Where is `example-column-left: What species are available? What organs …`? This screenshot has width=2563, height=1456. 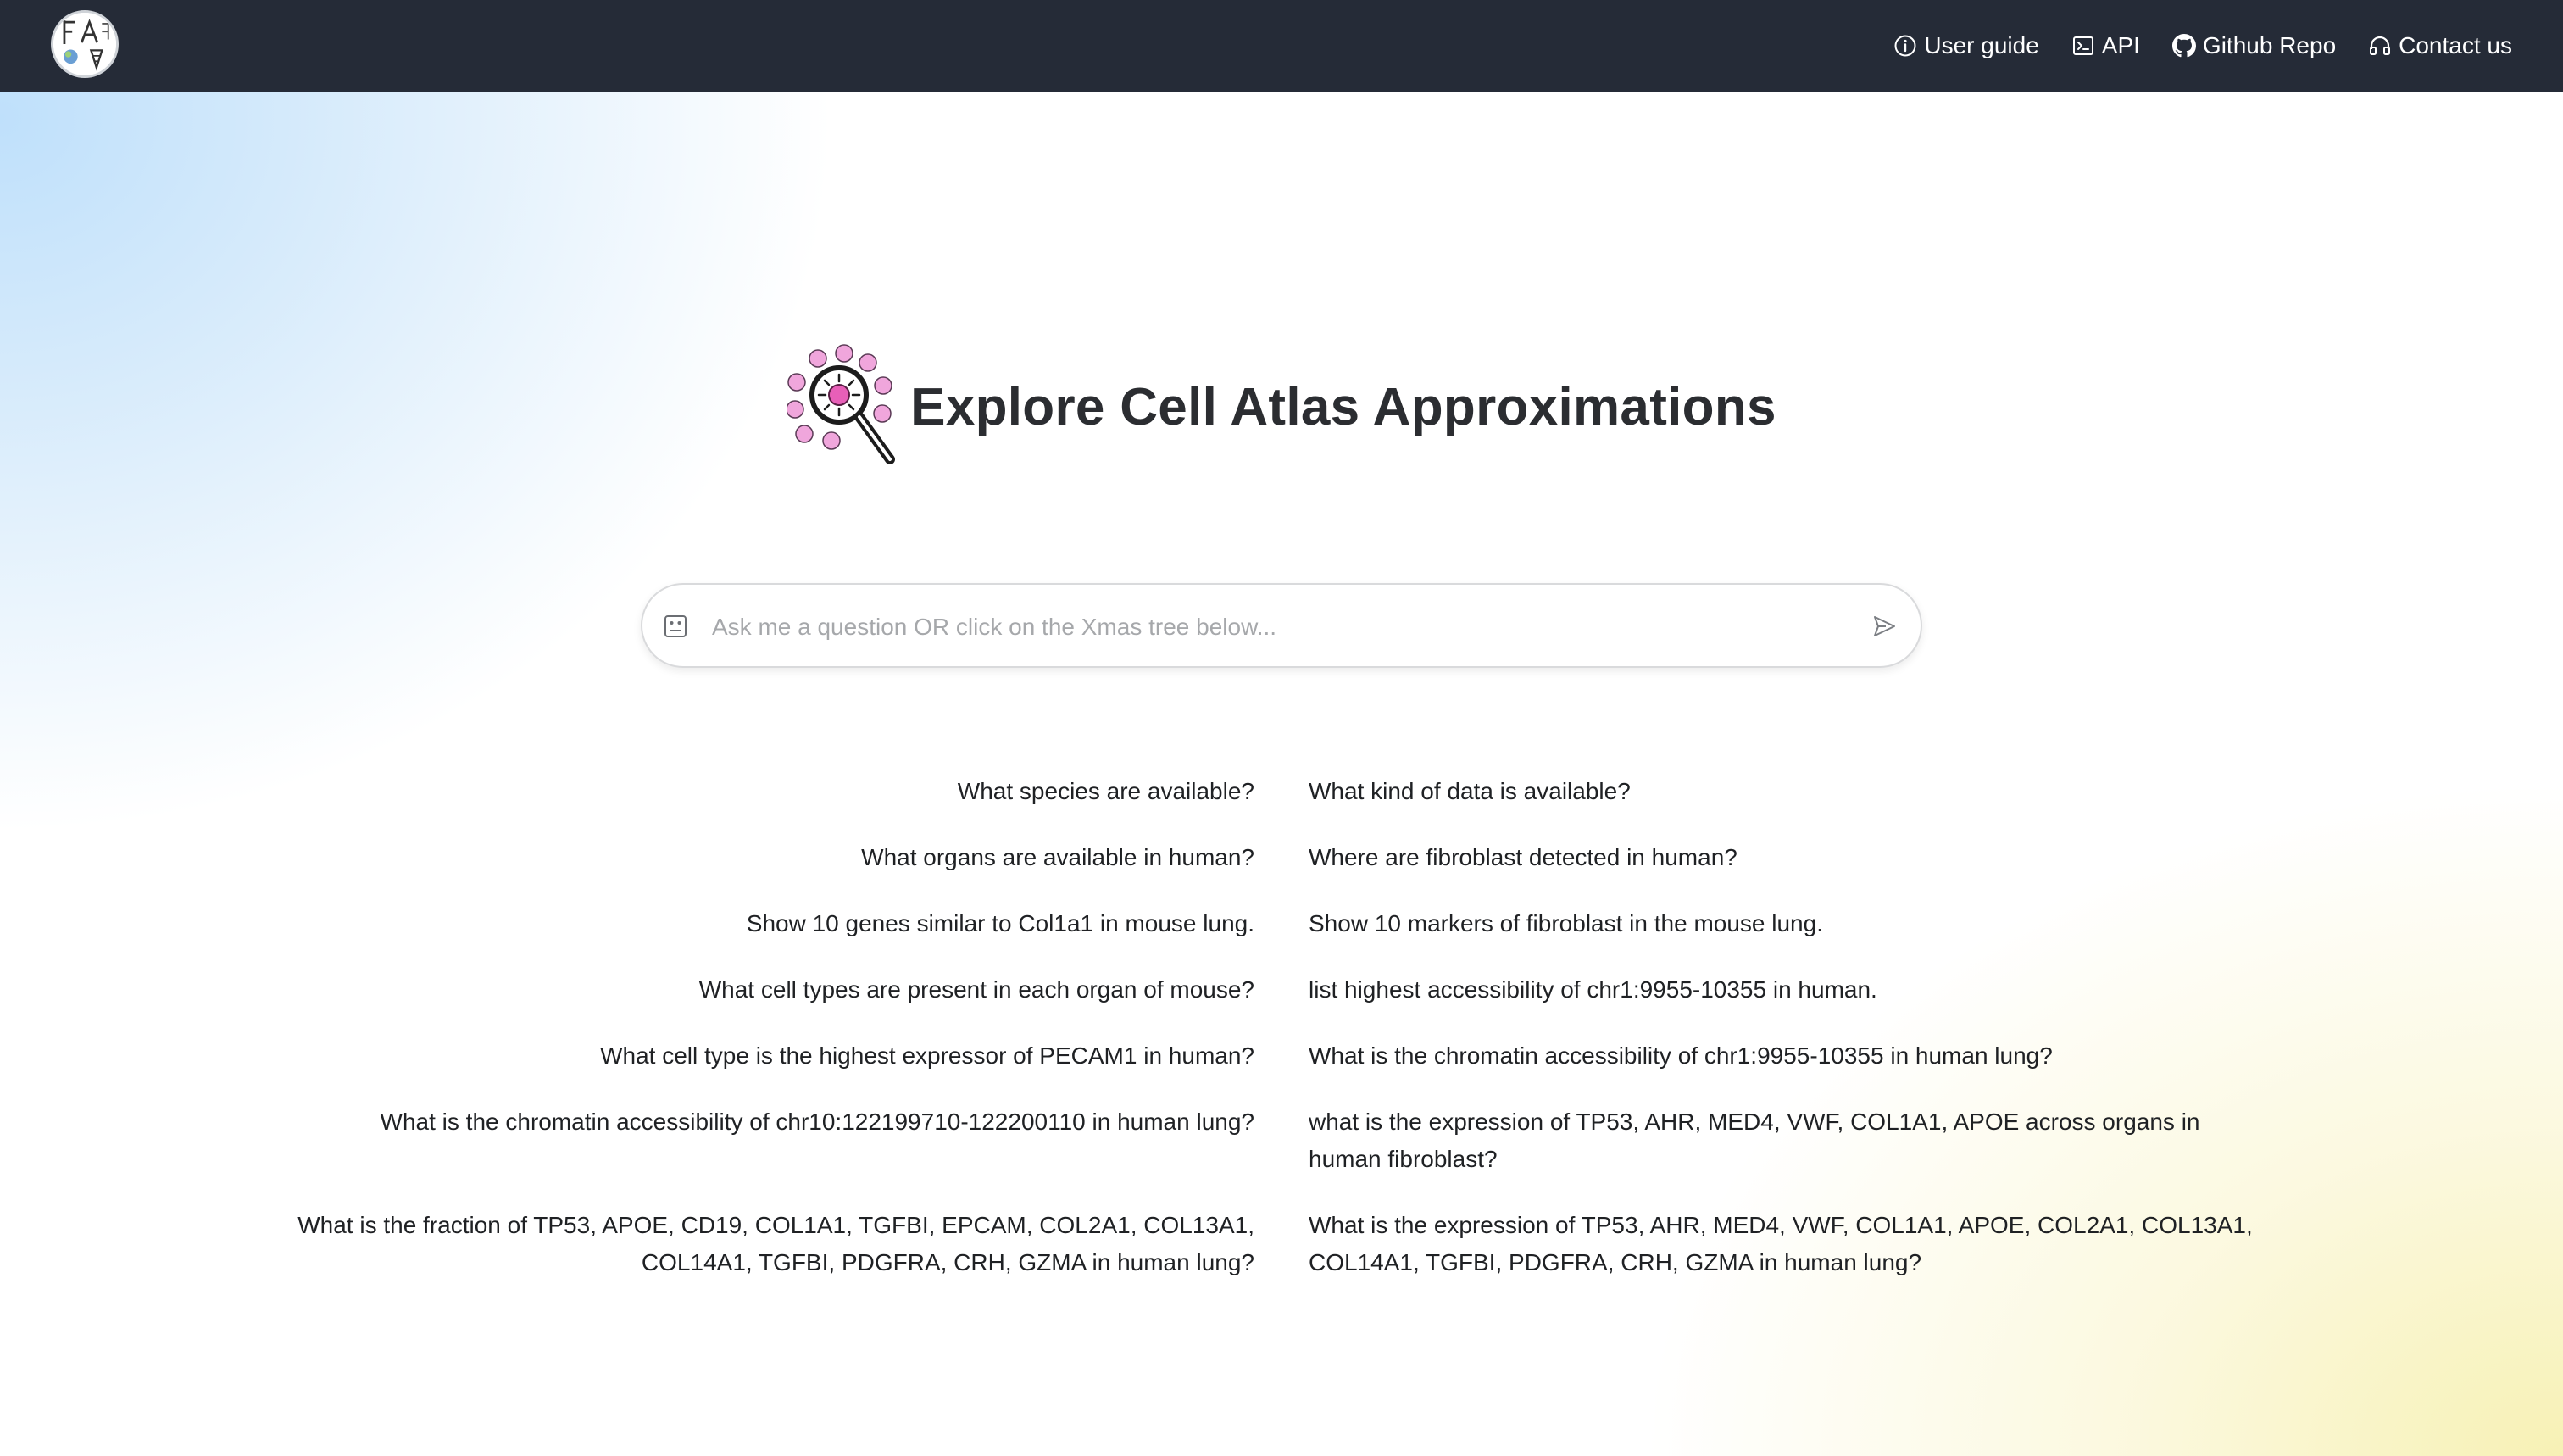 example-column-left: What species are available? What organs … is located at coordinates (771, 1042).